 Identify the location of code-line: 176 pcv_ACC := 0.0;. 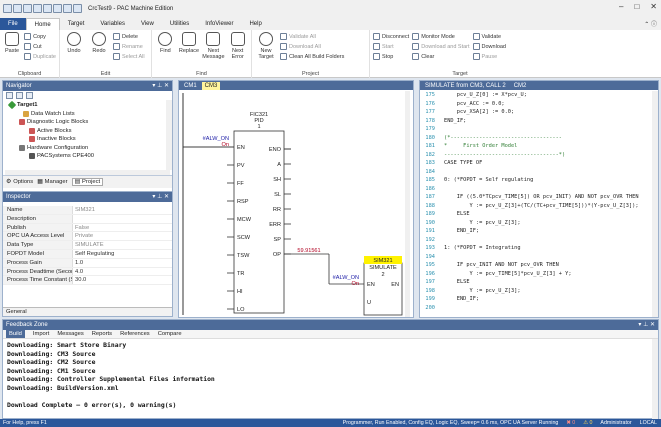
(536, 104).